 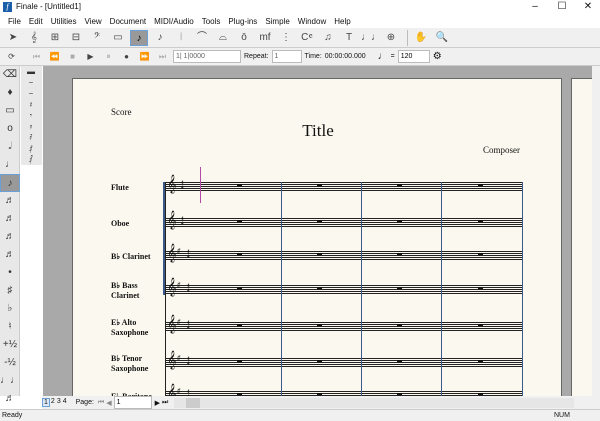 I want to click on palette-tool-9-icon: ♬, so click(x=10, y=237).